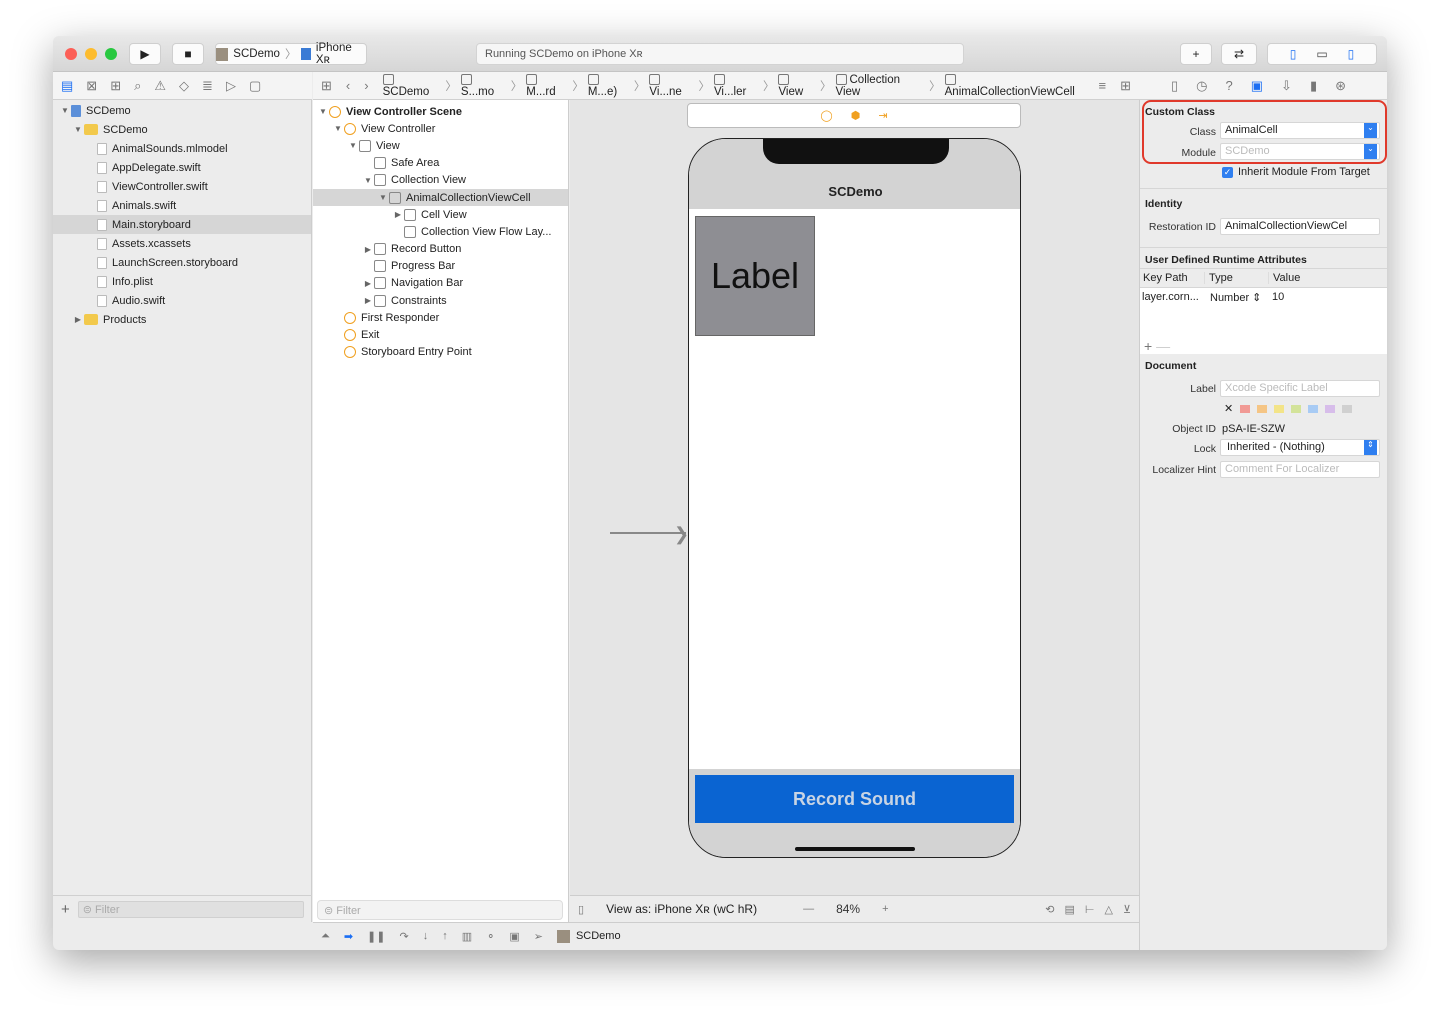  What do you see at coordinates (182, 262) in the screenshot?
I see `navigator-item: LaunchScreen.storyboard` at bounding box center [182, 262].